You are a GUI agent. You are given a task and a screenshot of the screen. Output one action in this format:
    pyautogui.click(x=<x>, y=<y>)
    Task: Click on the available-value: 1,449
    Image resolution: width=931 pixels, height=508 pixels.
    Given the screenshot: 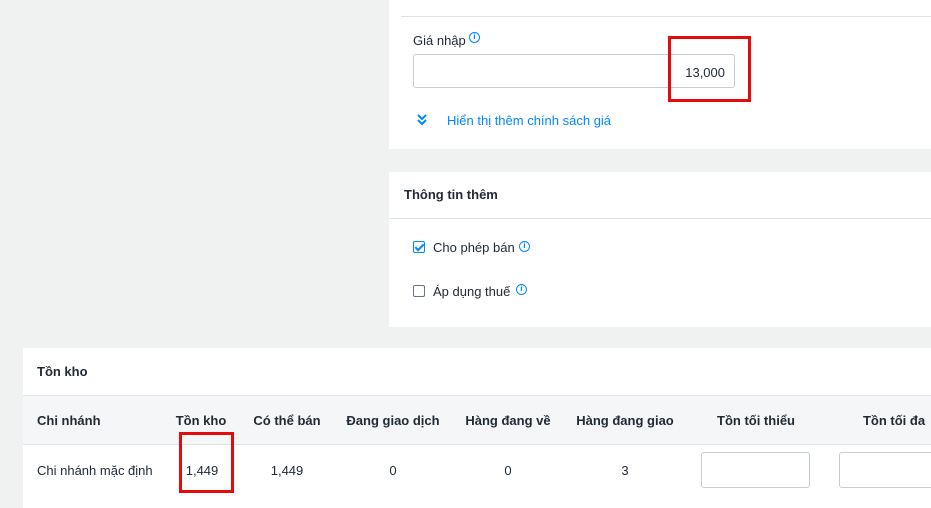 What is the action you would take?
    pyautogui.click(x=287, y=470)
    